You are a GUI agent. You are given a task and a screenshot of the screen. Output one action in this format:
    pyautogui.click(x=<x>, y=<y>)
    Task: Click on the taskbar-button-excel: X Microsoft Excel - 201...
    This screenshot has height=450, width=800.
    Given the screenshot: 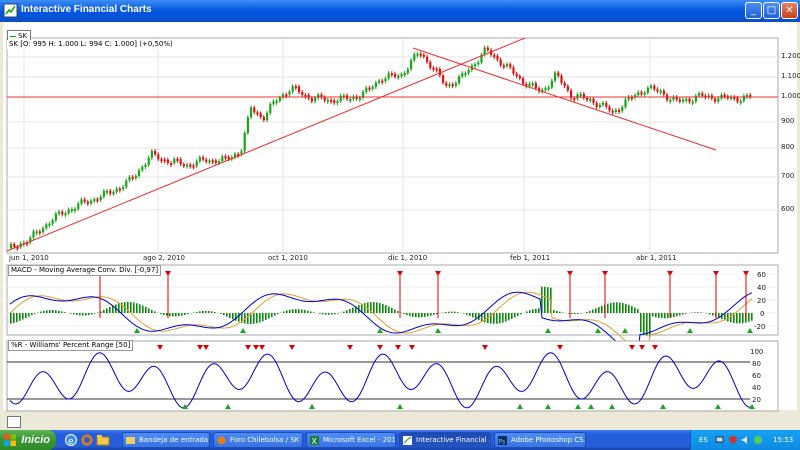 What is the action you would take?
    pyautogui.click(x=351, y=440)
    